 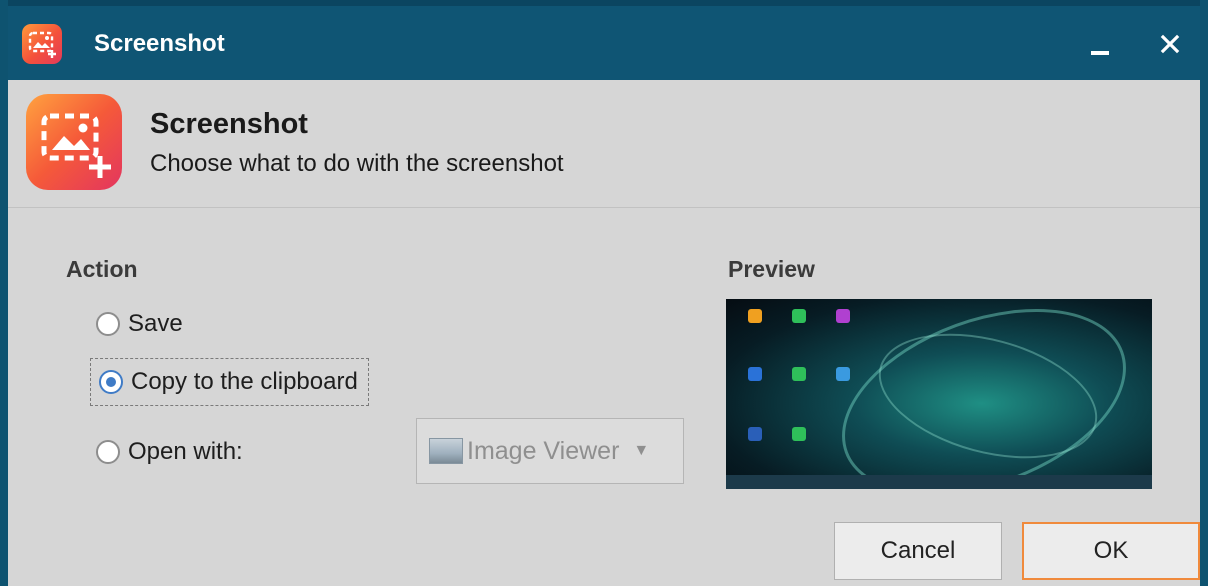 What do you see at coordinates (771, 269) in the screenshot?
I see `preview-section-label: Preview` at bounding box center [771, 269].